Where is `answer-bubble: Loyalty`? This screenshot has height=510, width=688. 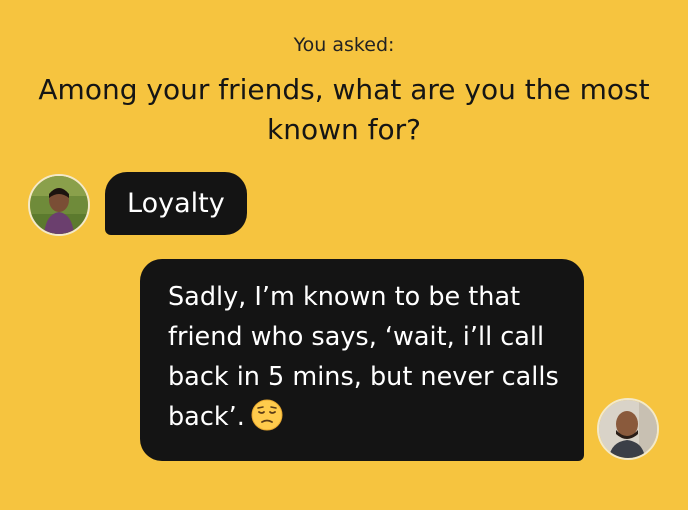 answer-bubble: Loyalty is located at coordinates (176, 203).